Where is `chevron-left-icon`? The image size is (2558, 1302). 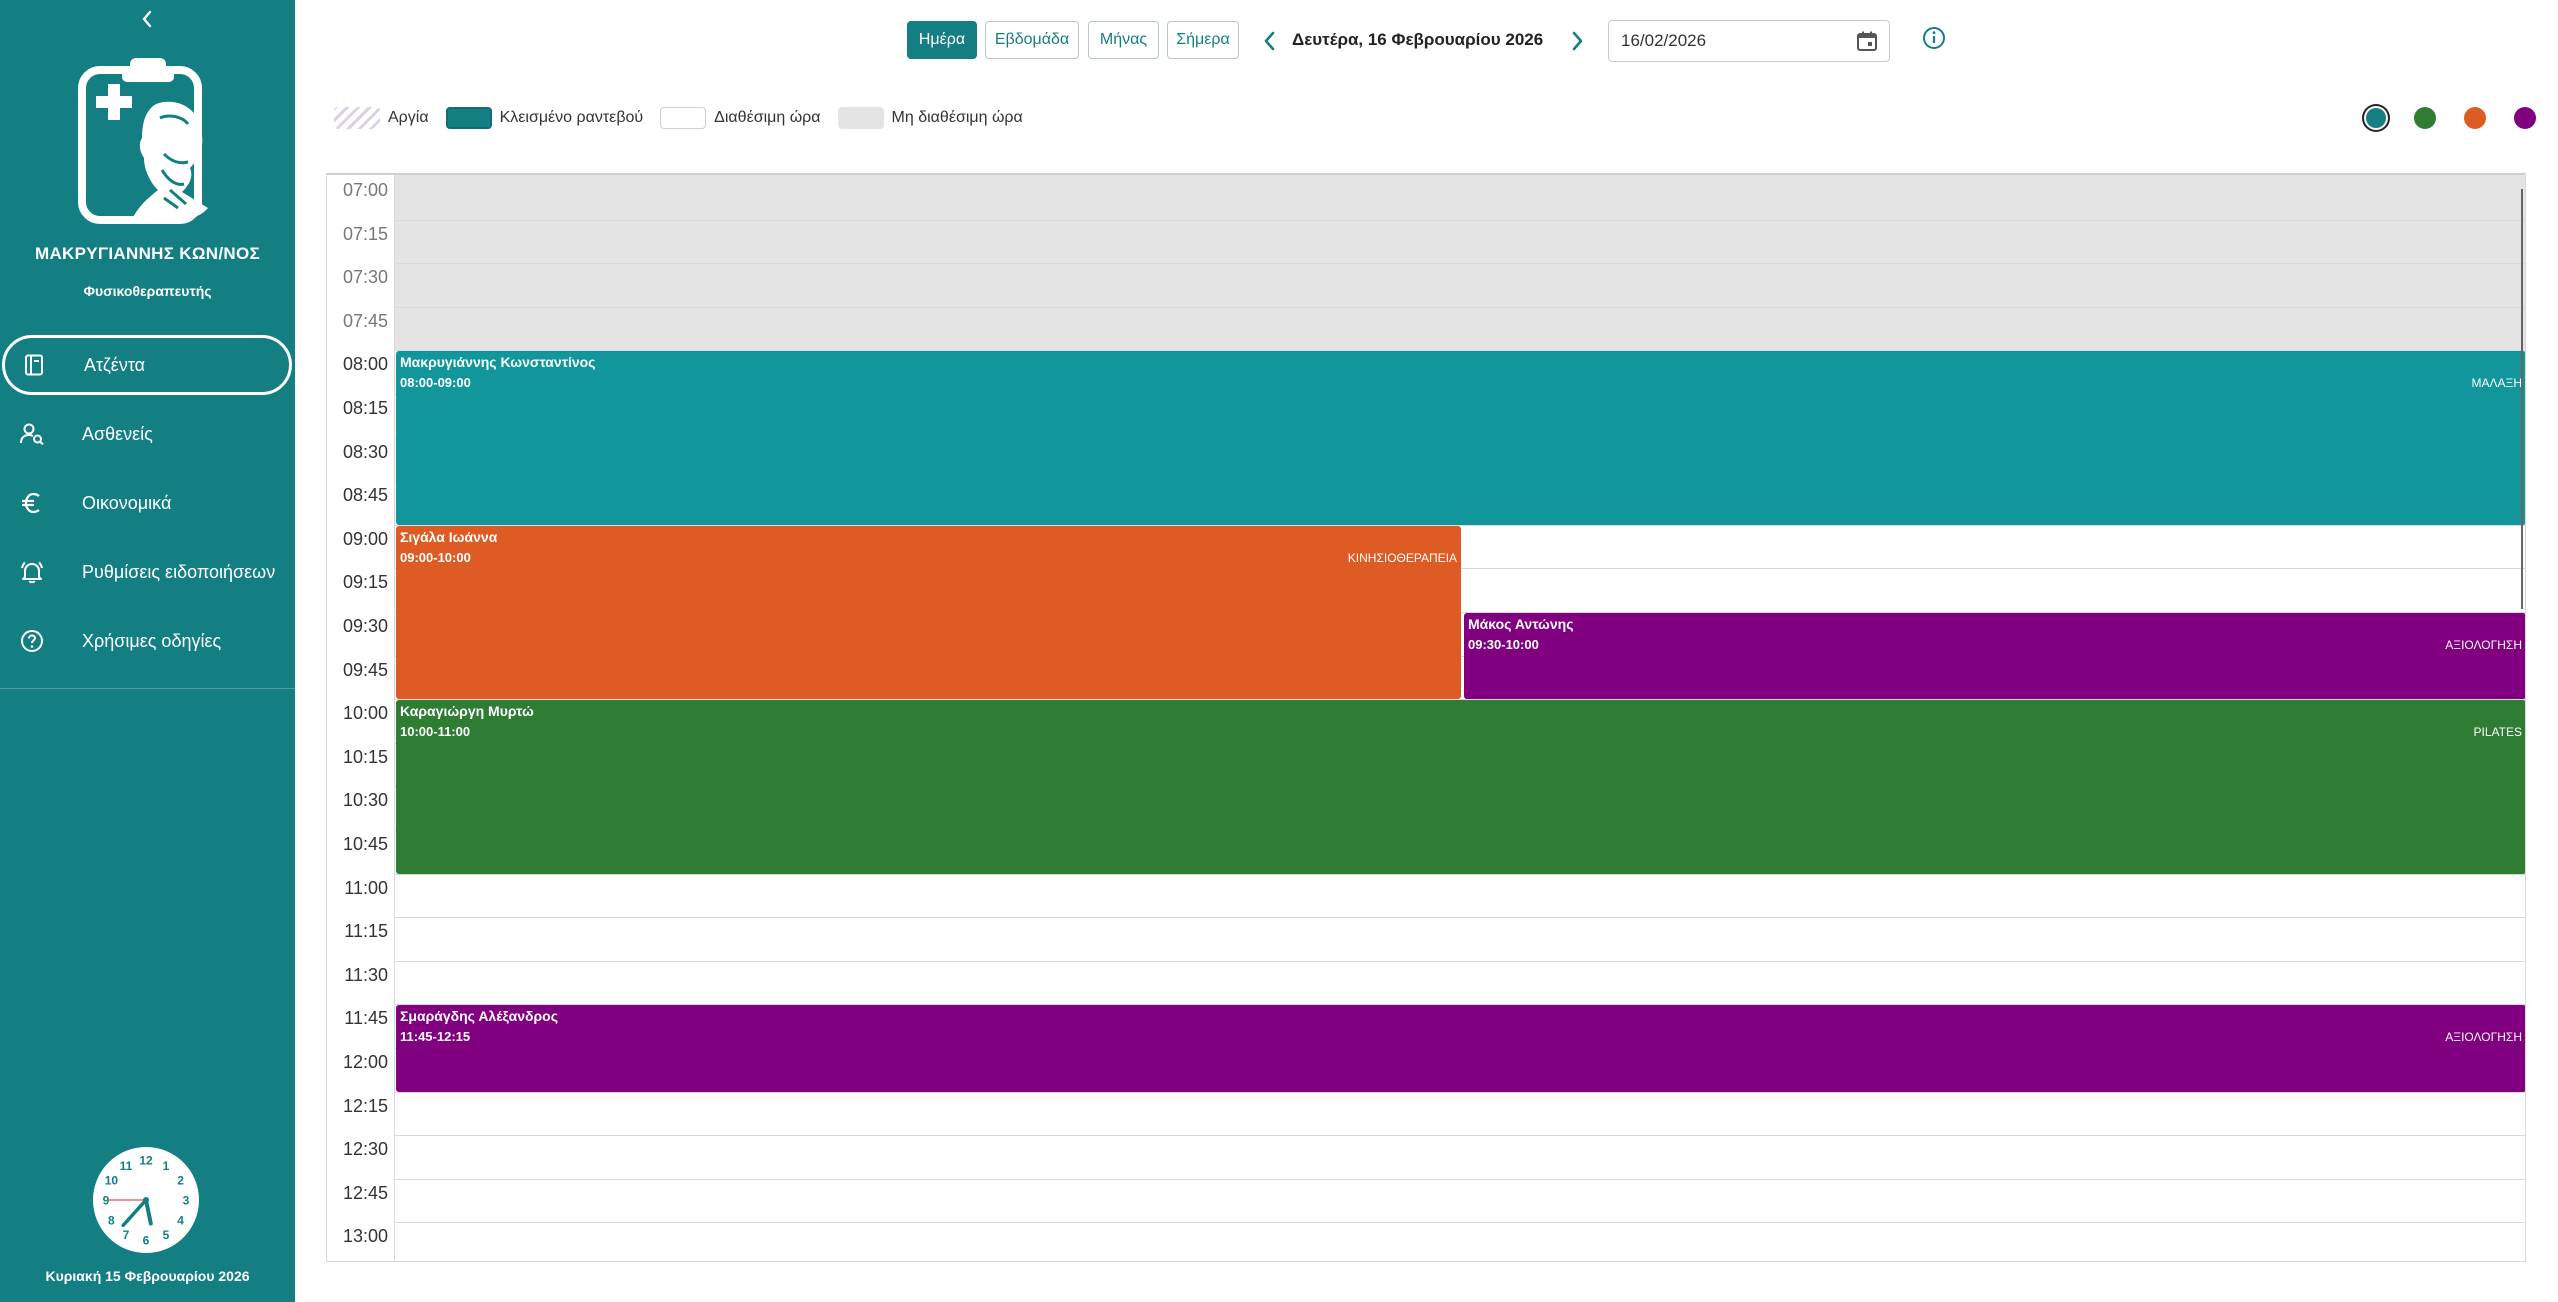
chevron-left-icon is located at coordinates (1269, 41).